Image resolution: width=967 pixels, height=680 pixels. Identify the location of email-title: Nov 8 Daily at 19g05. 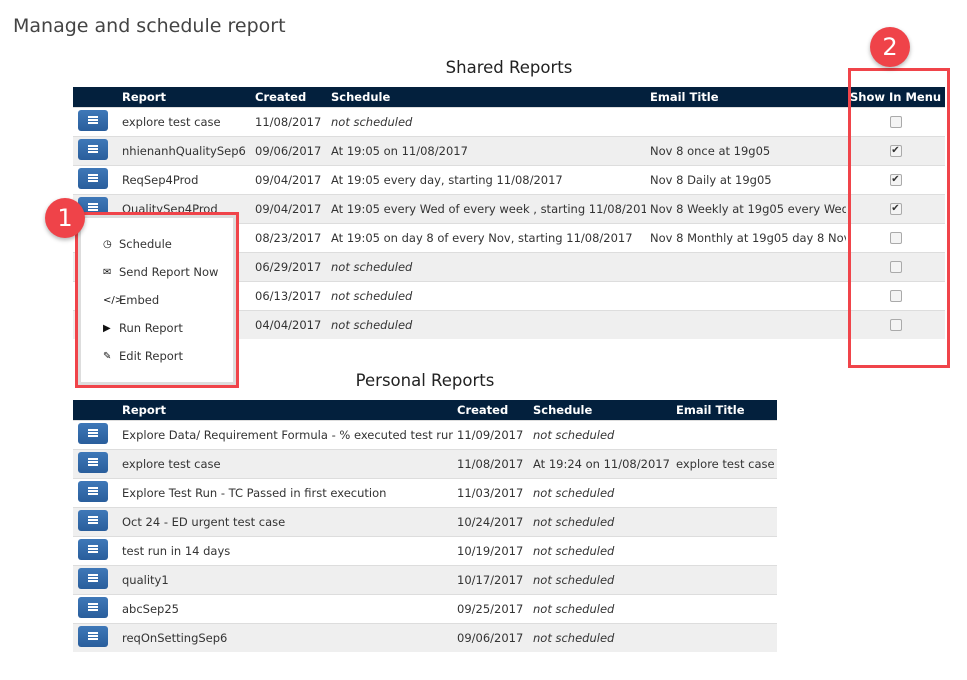
(746, 179).